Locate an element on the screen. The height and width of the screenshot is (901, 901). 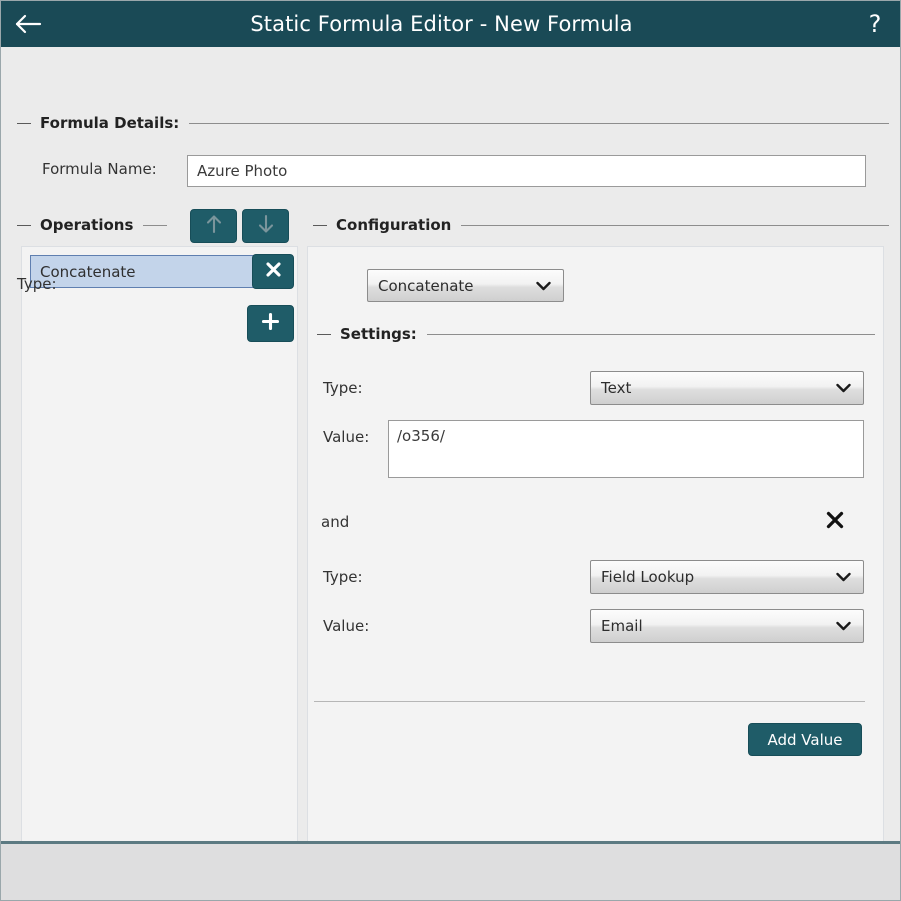
settings-group-header: Settings: is located at coordinates (596, 334).